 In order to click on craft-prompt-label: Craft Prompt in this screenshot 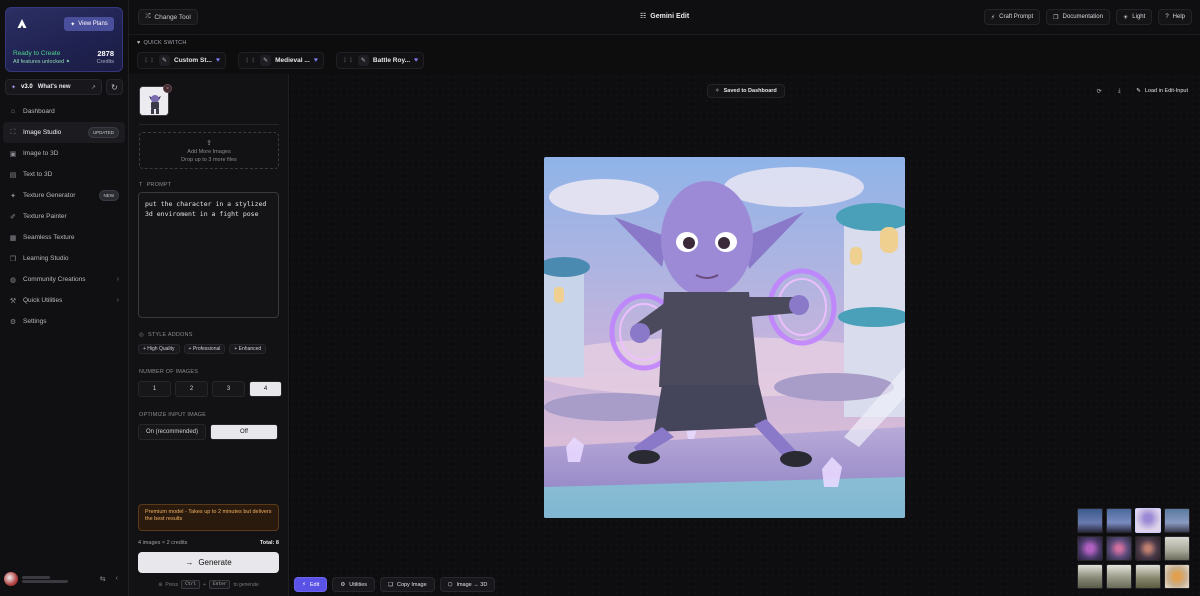, I will do `click(1016, 17)`.